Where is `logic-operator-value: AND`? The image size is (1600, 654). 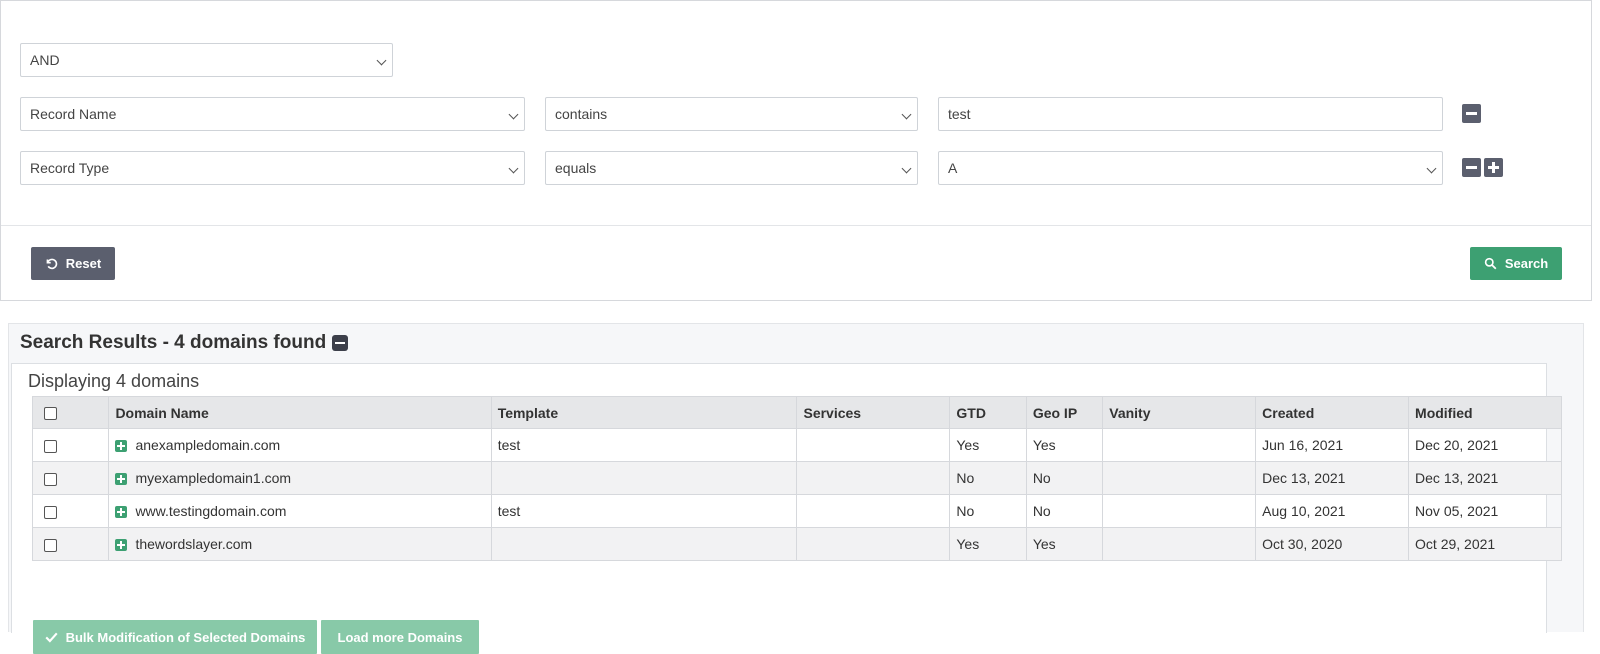
logic-operator-value: AND is located at coordinates (45, 60).